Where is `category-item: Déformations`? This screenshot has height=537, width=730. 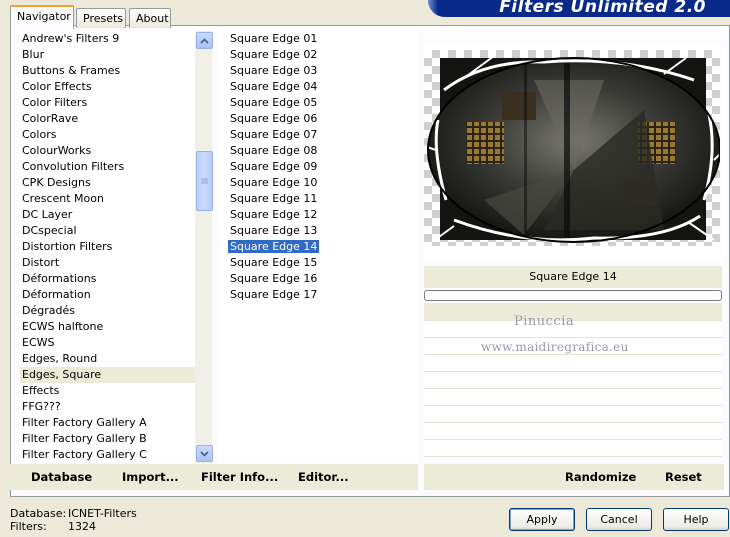
category-item: Déformations is located at coordinates (107, 279).